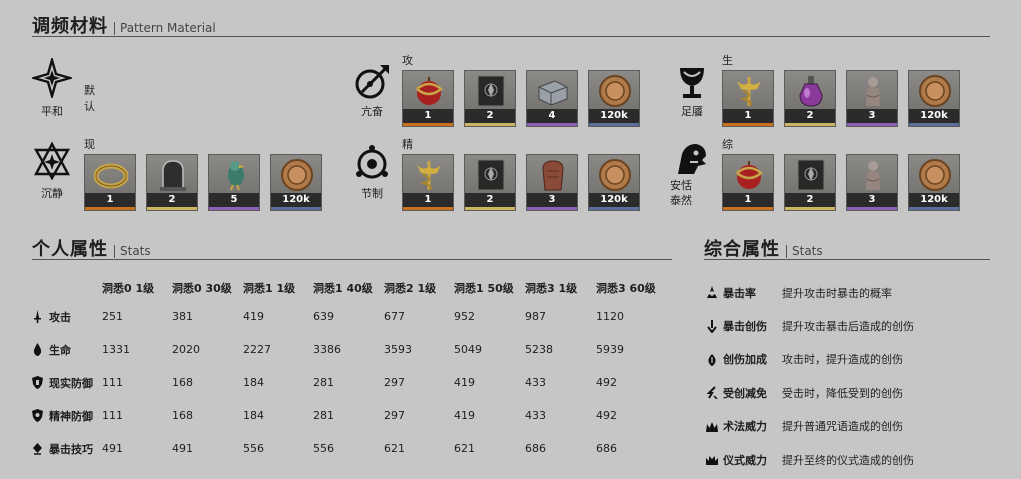  Describe the element at coordinates (398, 349) in the screenshot. I see `table-cell: 3593` at that location.